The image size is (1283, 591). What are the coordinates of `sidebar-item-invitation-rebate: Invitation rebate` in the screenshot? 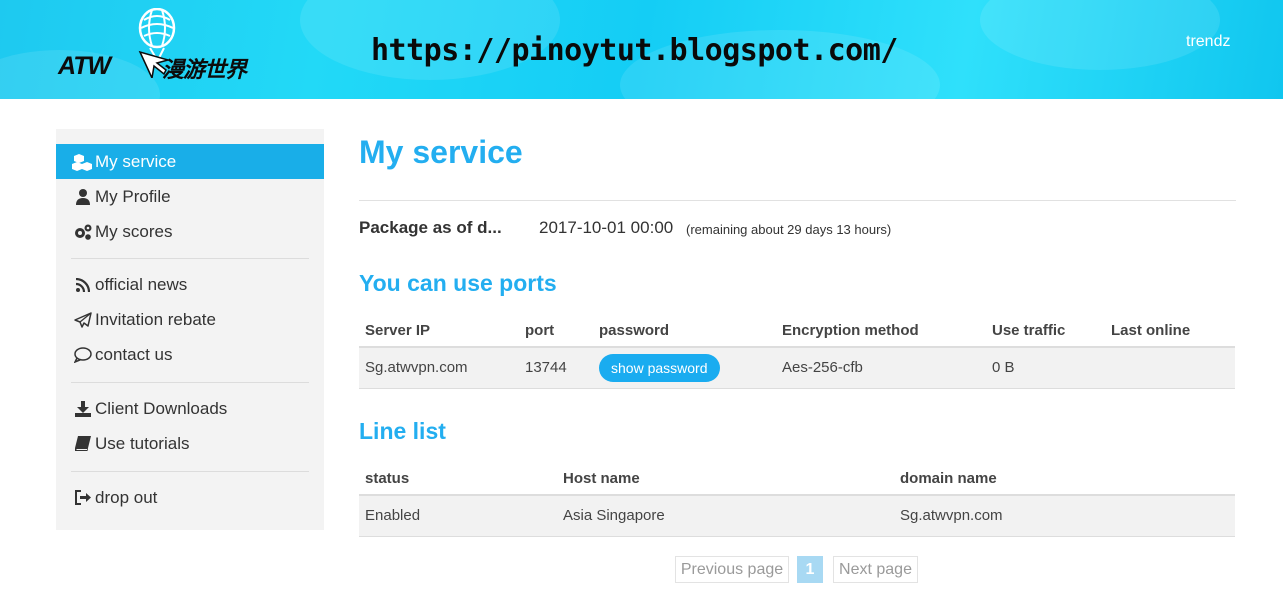 It's located at (190, 319).